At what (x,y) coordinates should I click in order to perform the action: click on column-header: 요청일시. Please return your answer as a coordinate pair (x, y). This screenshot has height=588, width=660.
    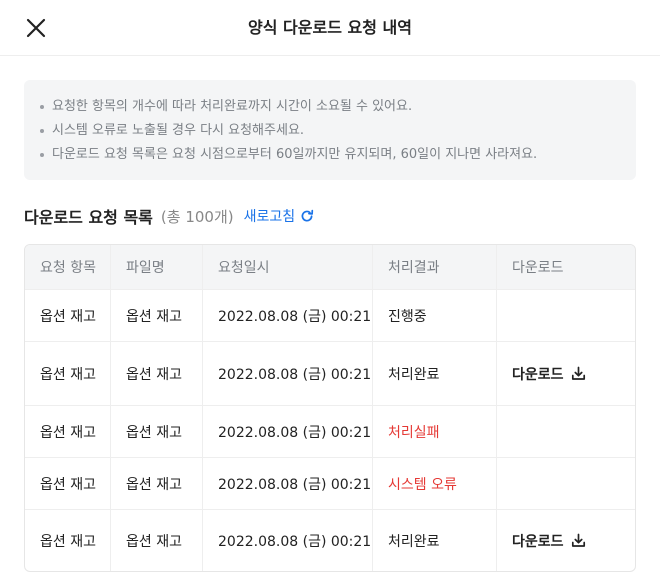
    Looking at the image, I should click on (287, 267).